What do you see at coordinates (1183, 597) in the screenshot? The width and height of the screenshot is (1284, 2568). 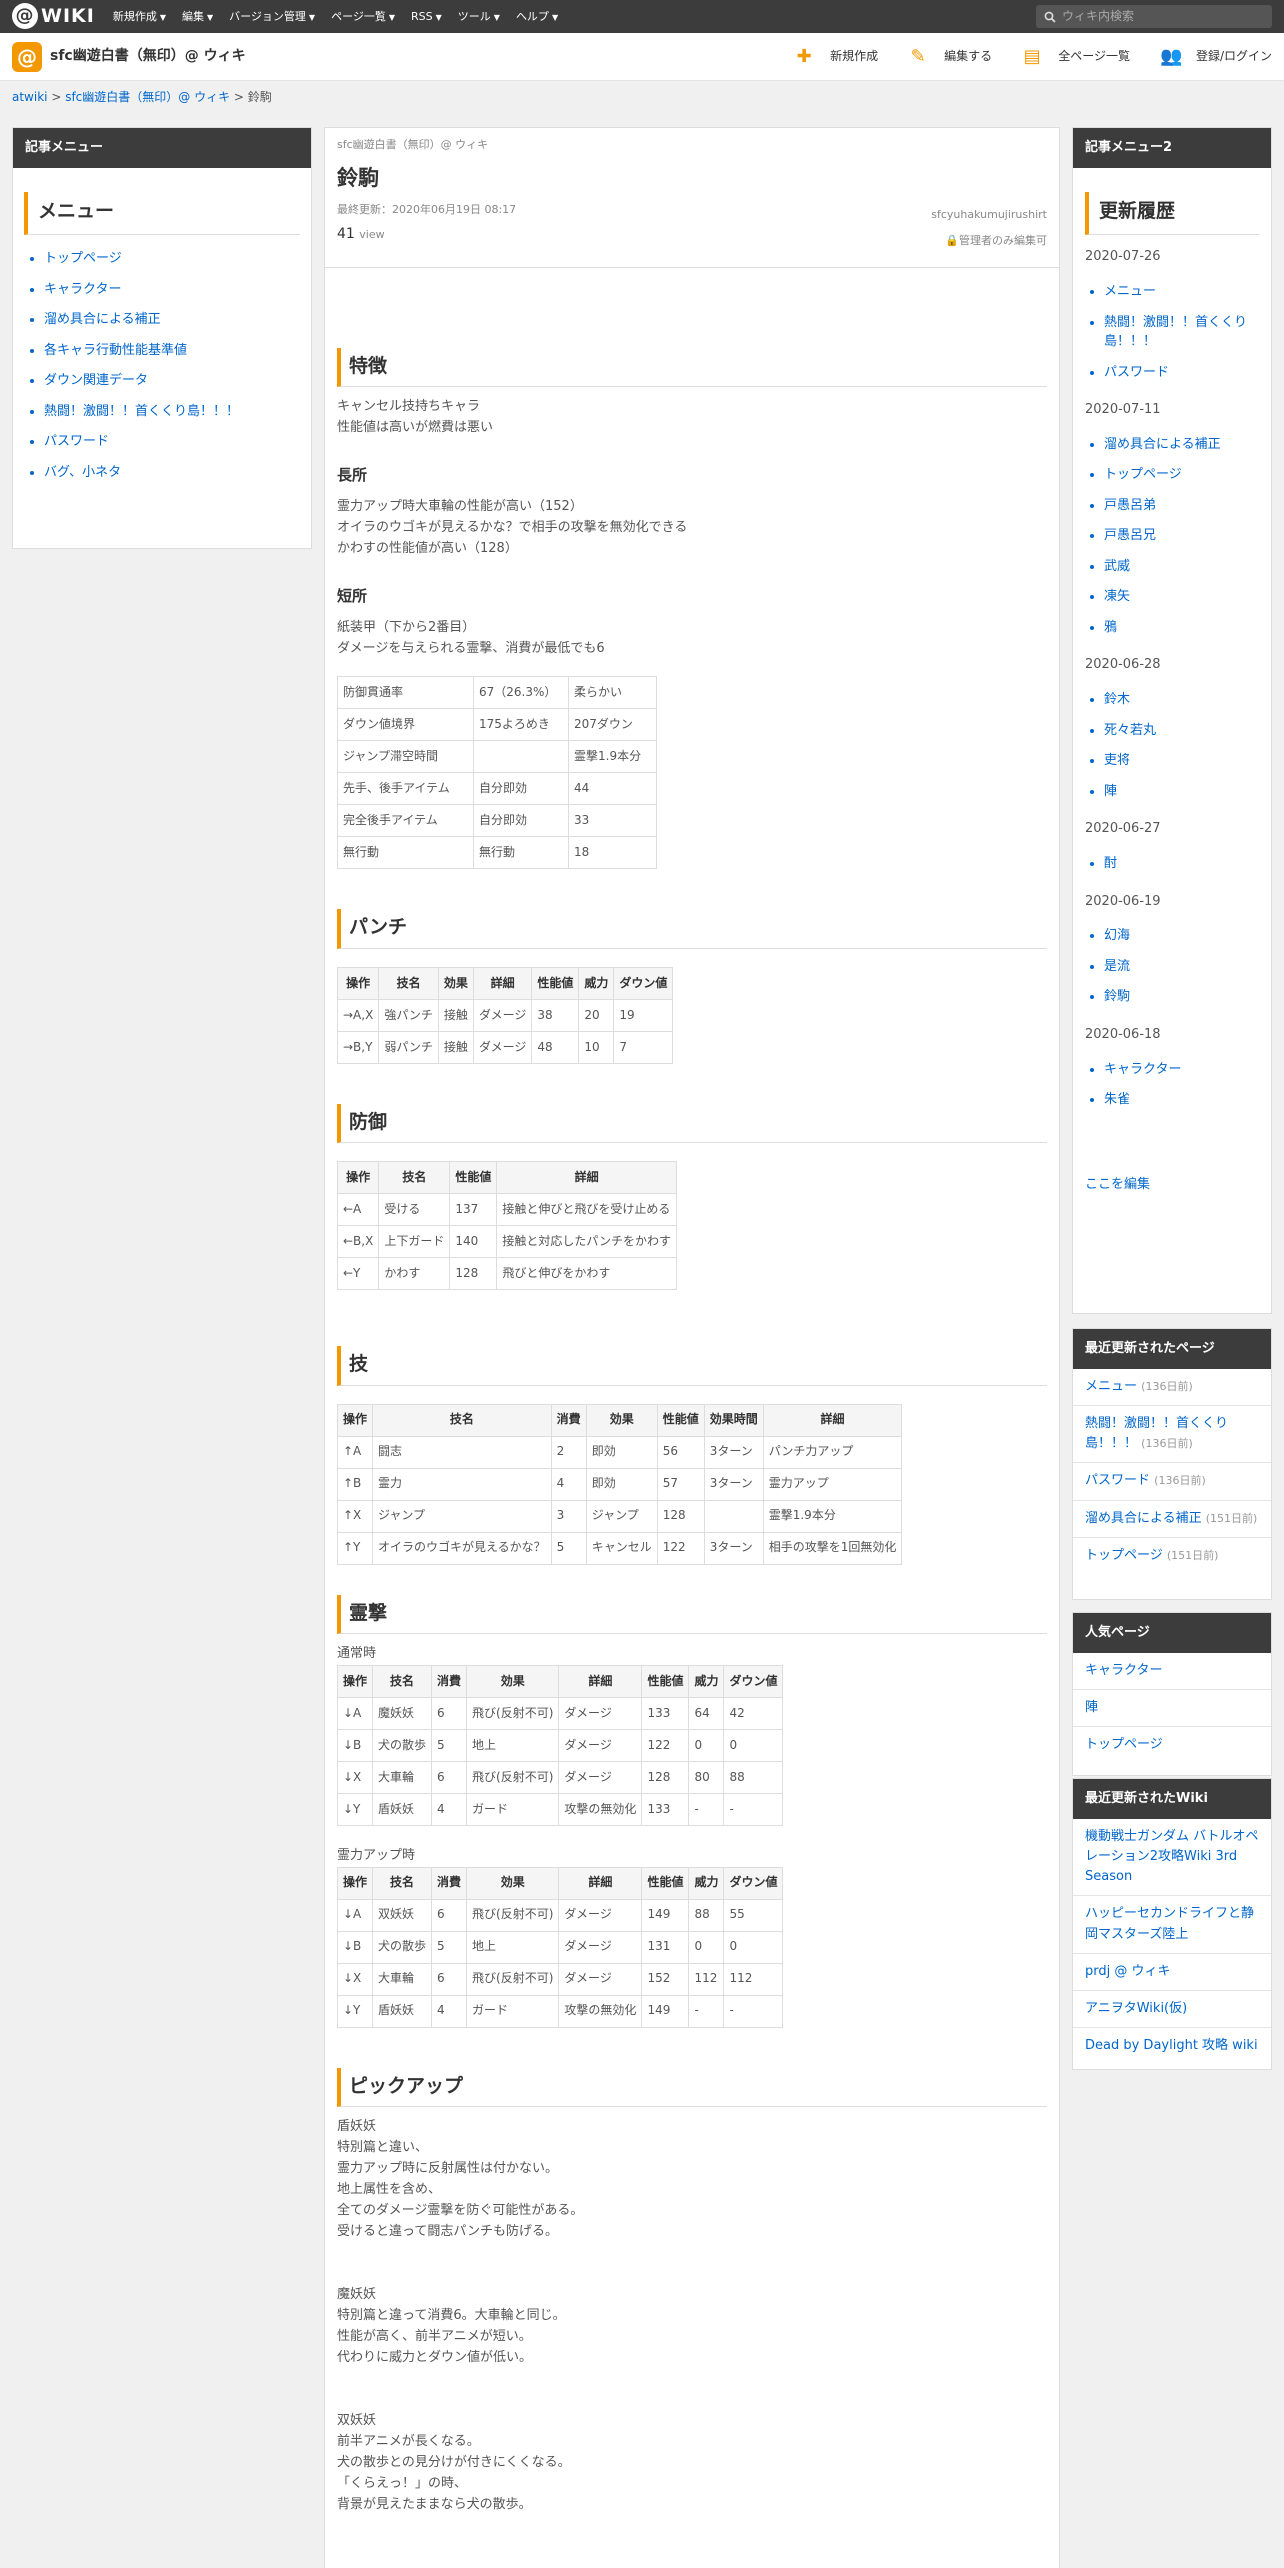 I see `history-item: 凍矢` at bounding box center [1183, 597].